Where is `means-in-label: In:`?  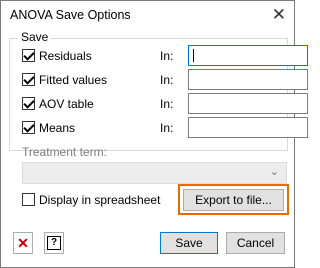
means-in-label: In: is located at coordinates (167, 128).